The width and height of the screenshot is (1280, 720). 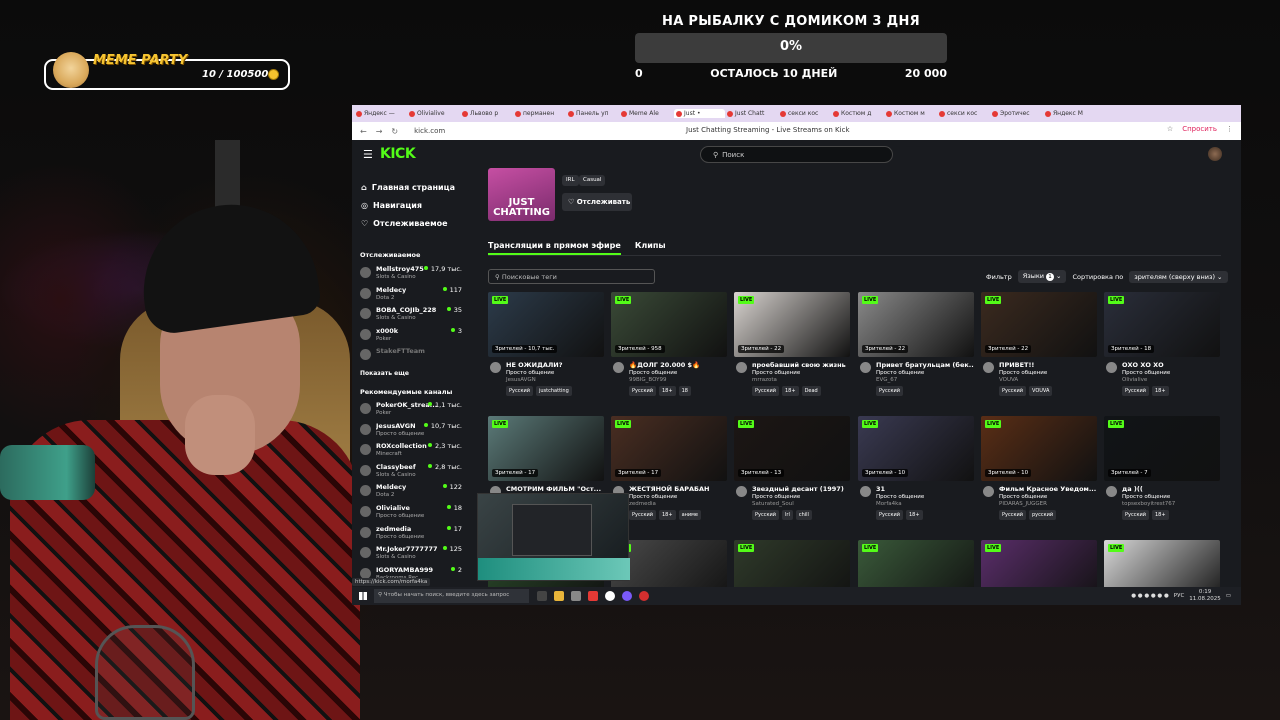 I want to click on floating-preview-window, so click(x=553, y=537).